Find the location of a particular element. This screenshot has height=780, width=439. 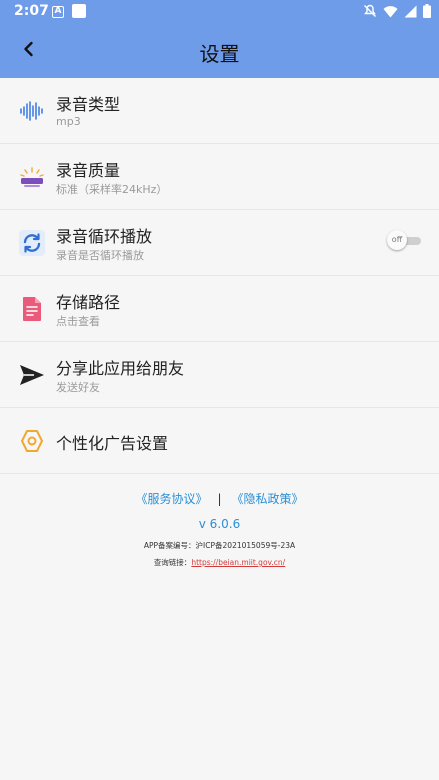

notification-a-icon: A is located at coordinates (58, 12).